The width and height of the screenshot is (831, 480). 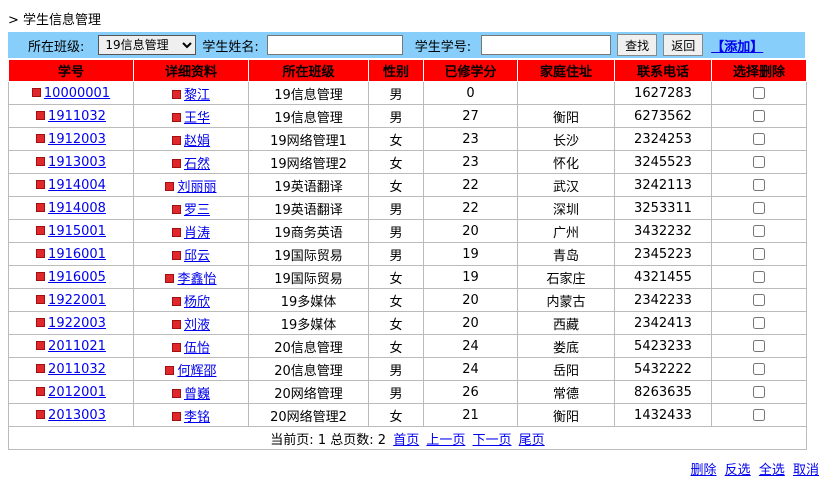 What do you see at coordinates (759, 70) in the screenshot?
I see `col-header-select: 选择删除` at bounding box center [759, 70].